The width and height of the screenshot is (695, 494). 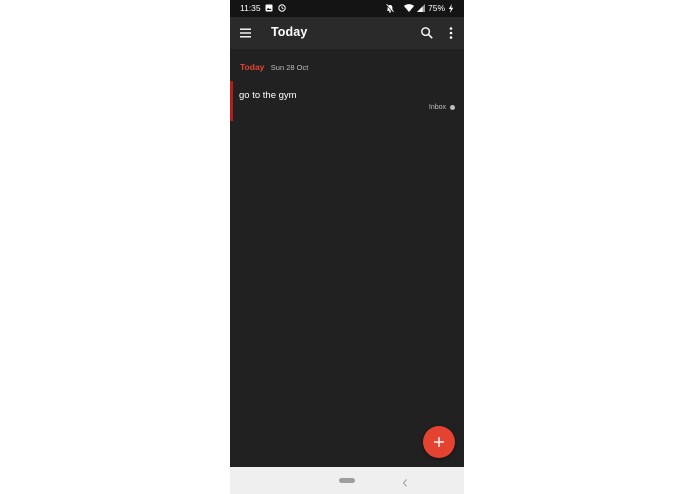 I want to click on back-button, so click(x=405, y=481).